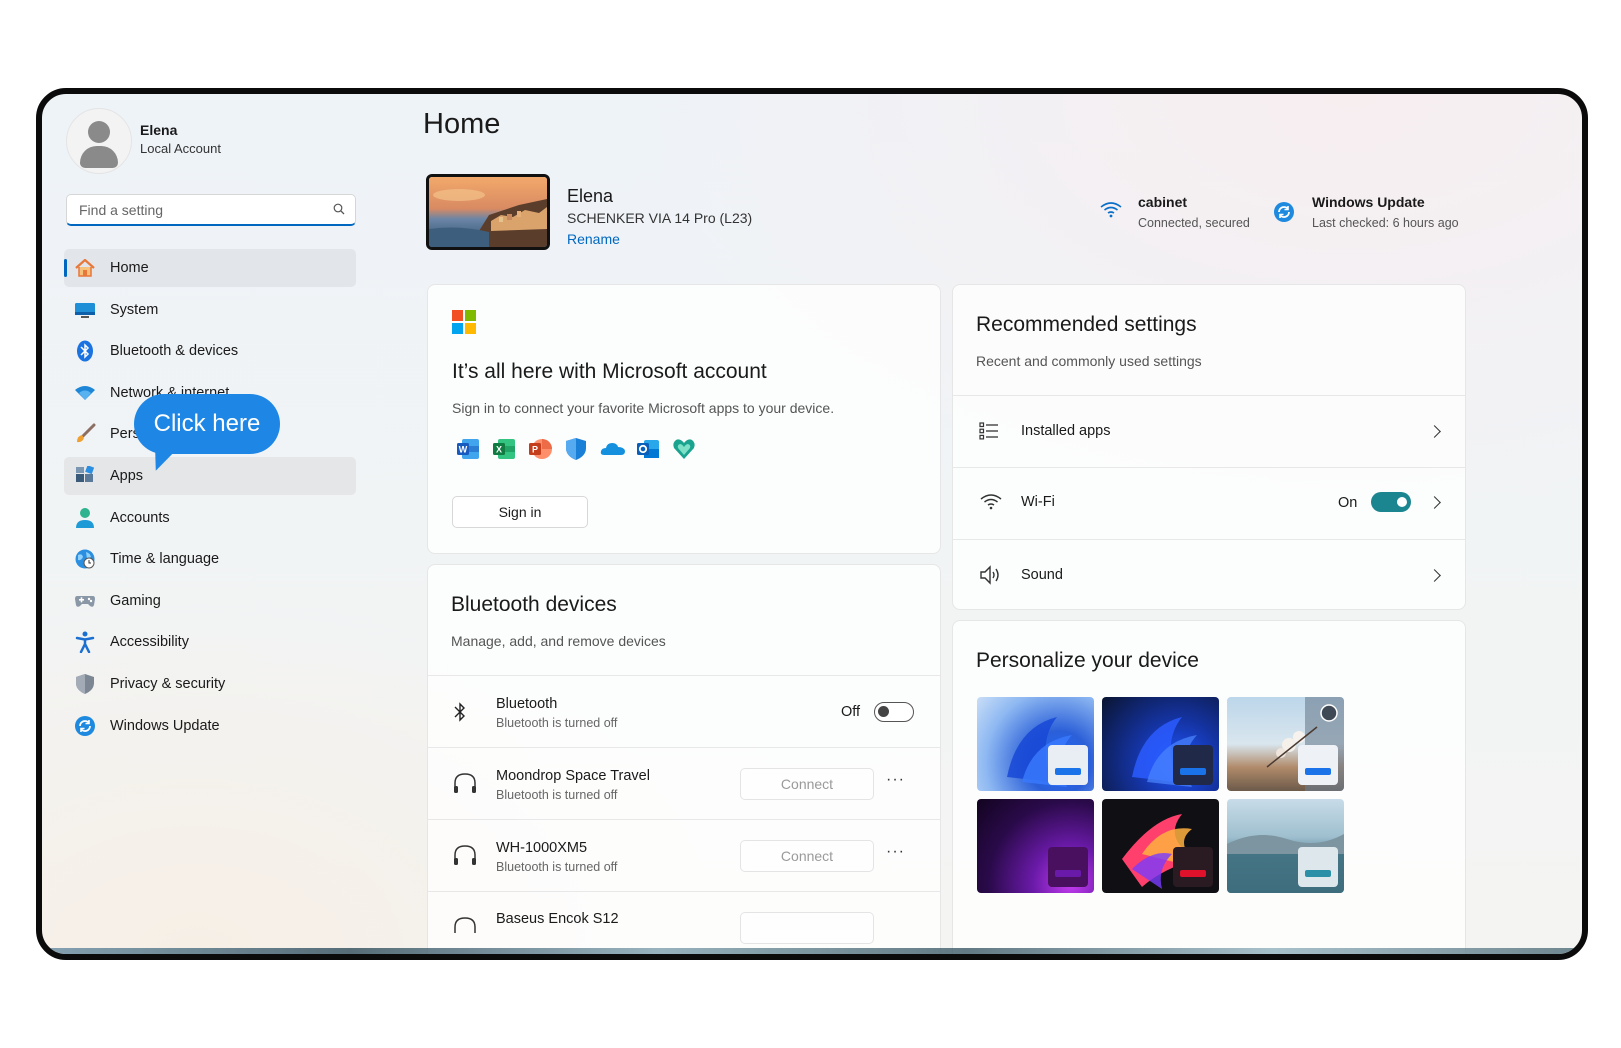 The image size is (1621, 1048). What do you see at coordinates (168, 683) in the screenshot?
I see `sidebar-item-label: Privacy & security` at bounding box center [168, 683].